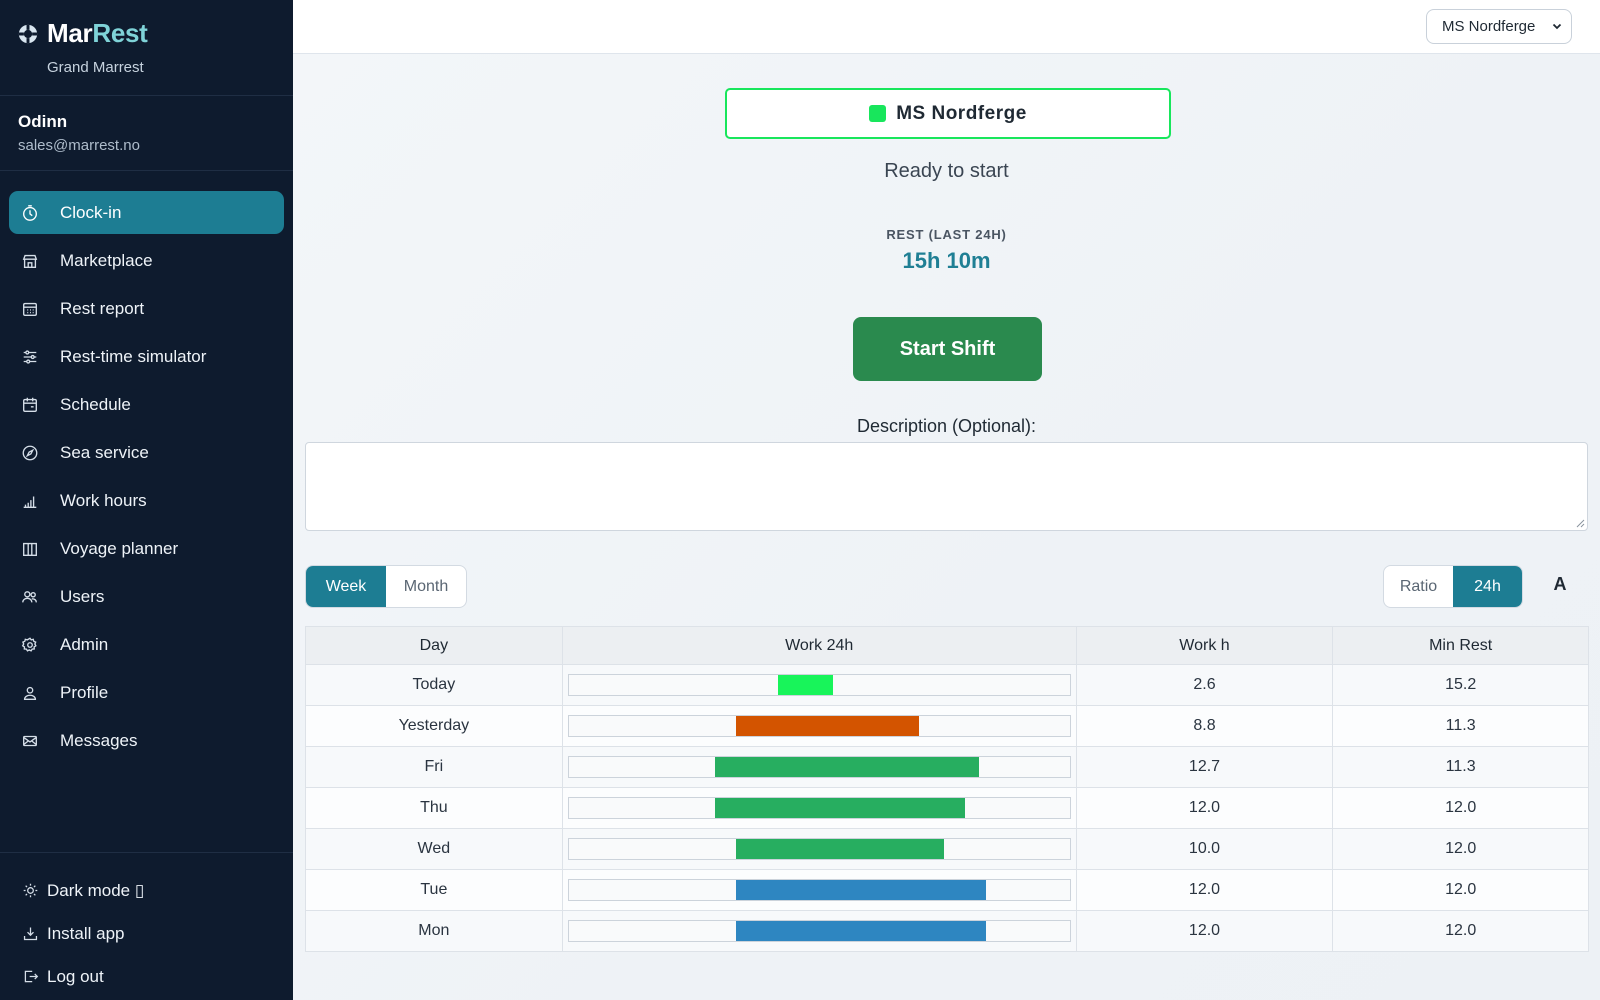 The image size is (1600, 1000). What do you see at coordinates (96, 890) in the screenshot?
I see `dark-mode-label: Dark mode ▯` at bounding box center [96, 890].